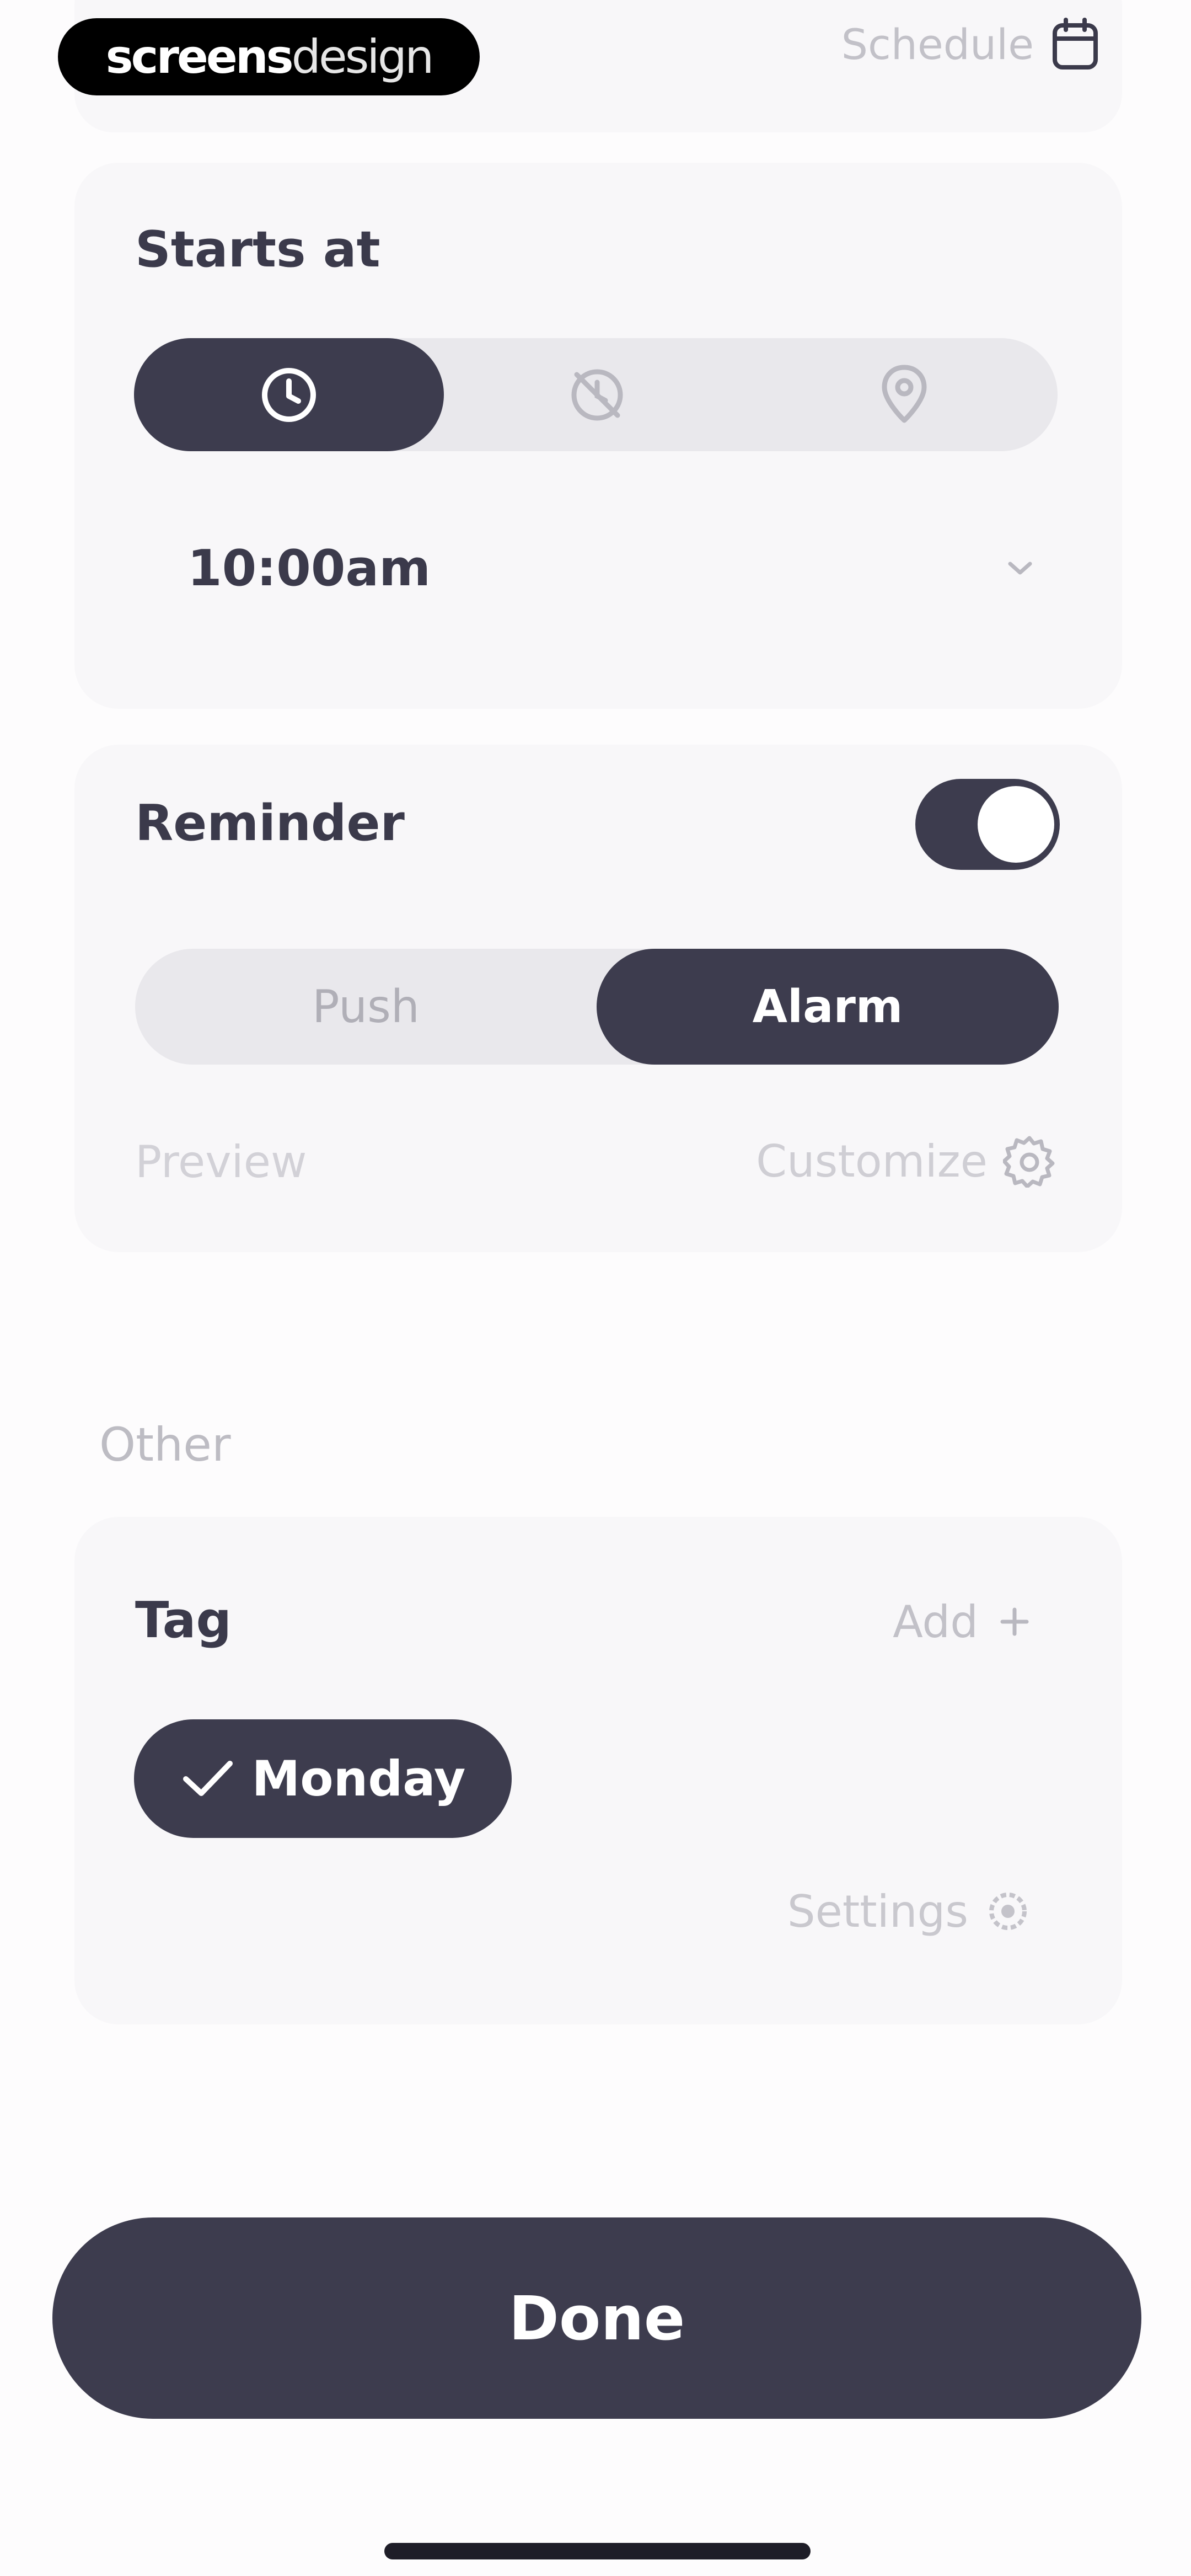 This screenshot has width=1191, height=2576. I want to click on chevron-down-icon, so click(1020, 568).